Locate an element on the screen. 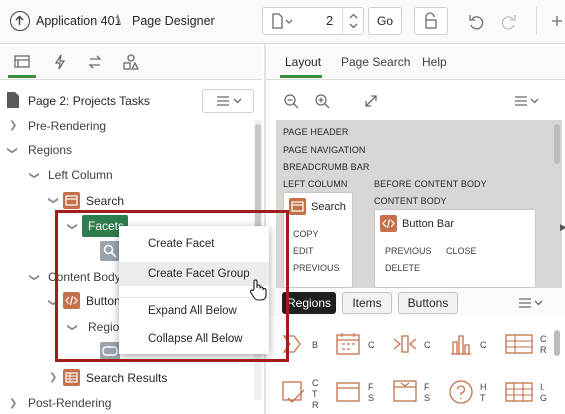 This screenshot has width=565, height=414. layout-button-close: CLOSE is located at coordinates (461, 251).